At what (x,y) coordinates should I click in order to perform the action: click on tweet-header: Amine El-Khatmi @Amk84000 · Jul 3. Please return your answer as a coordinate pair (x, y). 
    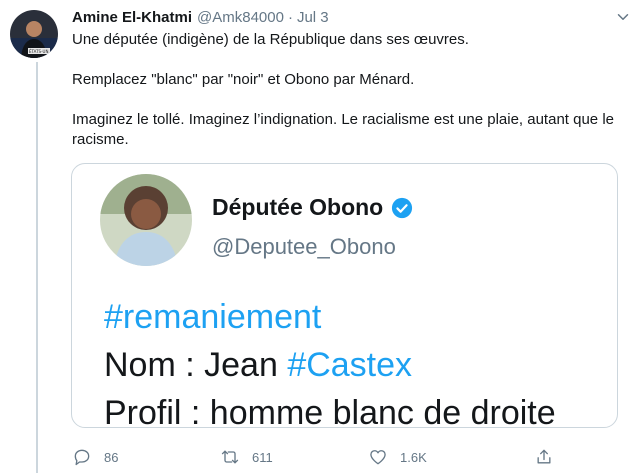
    Looking at the image, I should click on (352, 18).